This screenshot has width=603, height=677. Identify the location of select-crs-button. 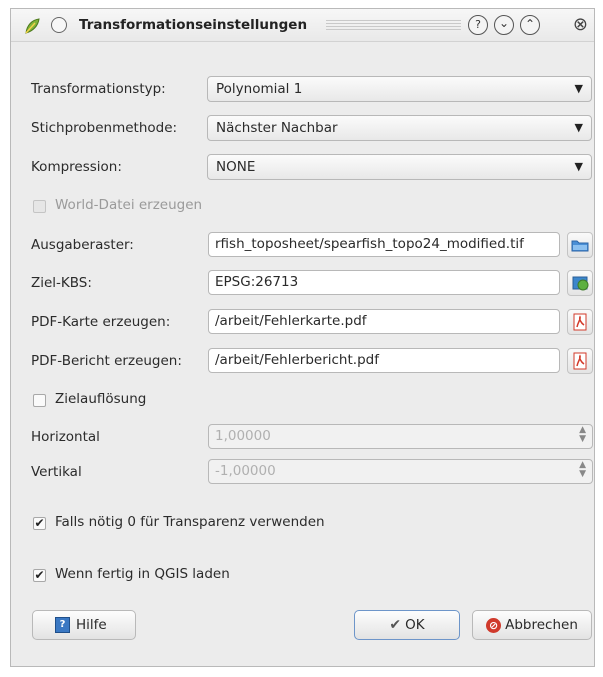
(580, 283).